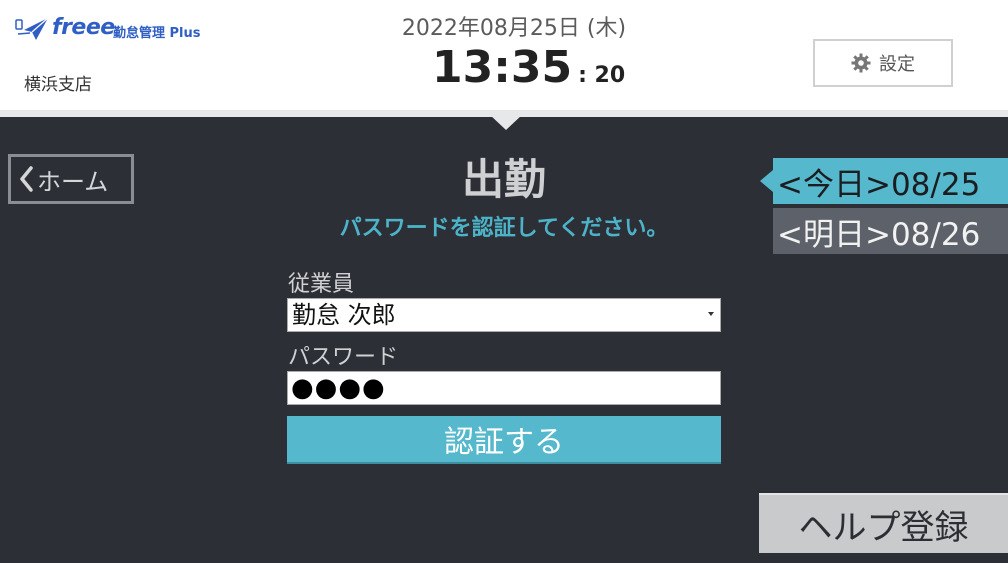 The width and height of the screenshot is (1008, 563). Describe the element at coordinates (766, 181) in the screenshot. I see `selected-day-pointer` at that location.